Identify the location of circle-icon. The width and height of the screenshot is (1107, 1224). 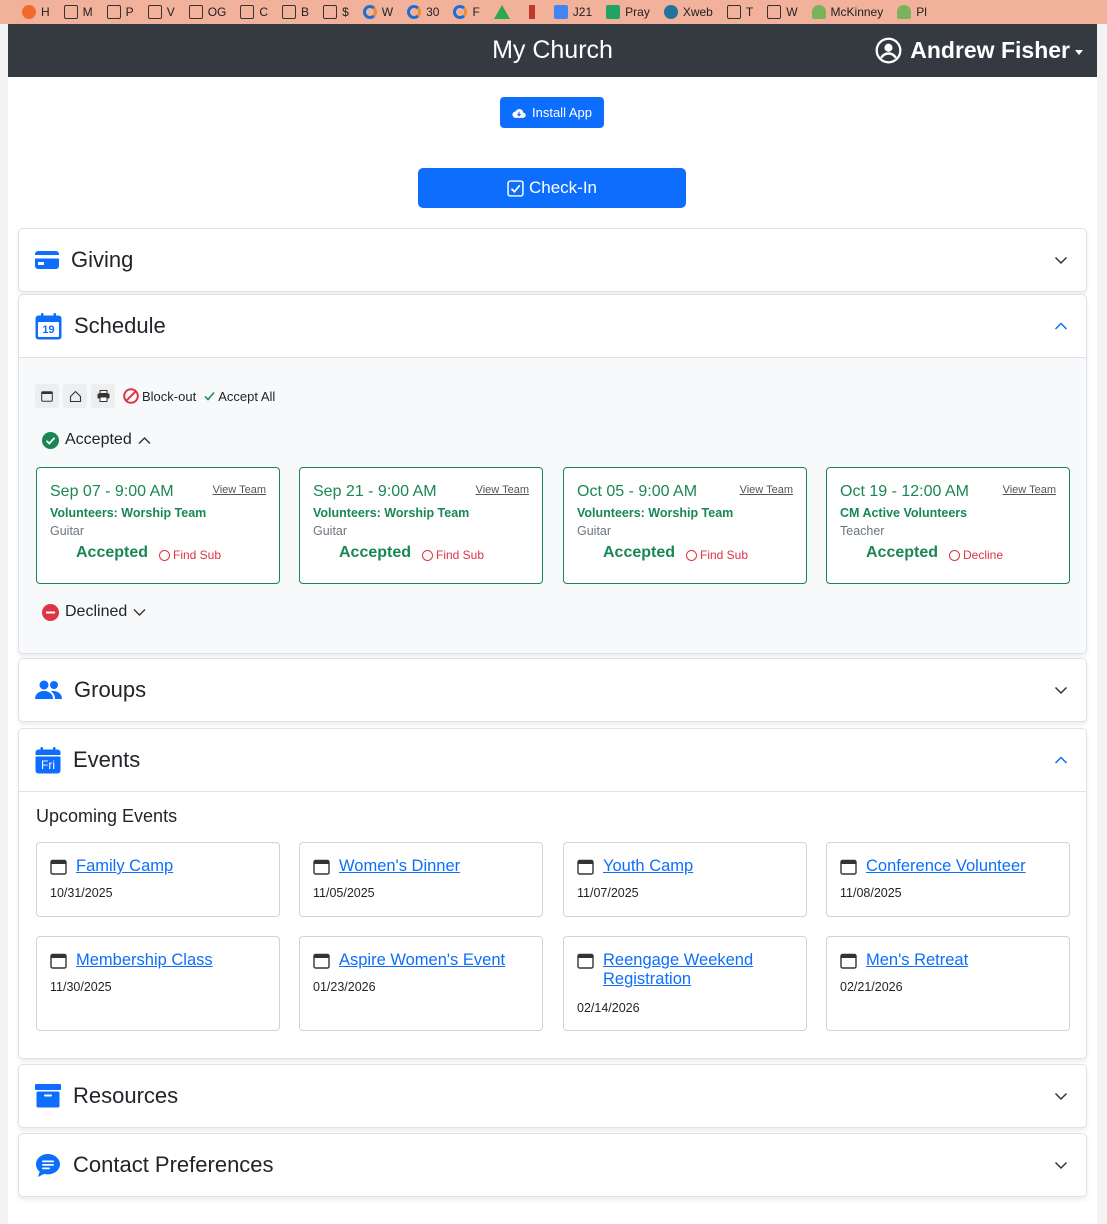
(954, 555).